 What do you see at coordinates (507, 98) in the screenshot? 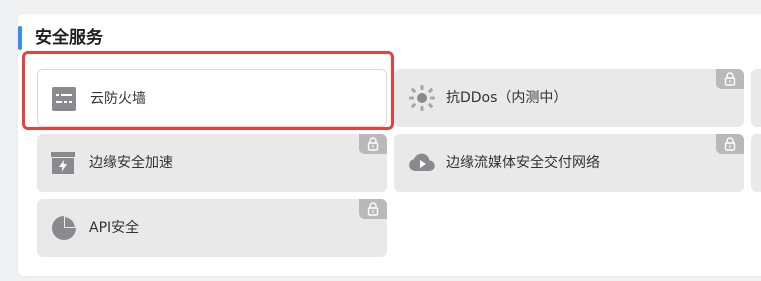
I see `card-label: 抗DDos（内测中）` at bounding box center [507, 98].